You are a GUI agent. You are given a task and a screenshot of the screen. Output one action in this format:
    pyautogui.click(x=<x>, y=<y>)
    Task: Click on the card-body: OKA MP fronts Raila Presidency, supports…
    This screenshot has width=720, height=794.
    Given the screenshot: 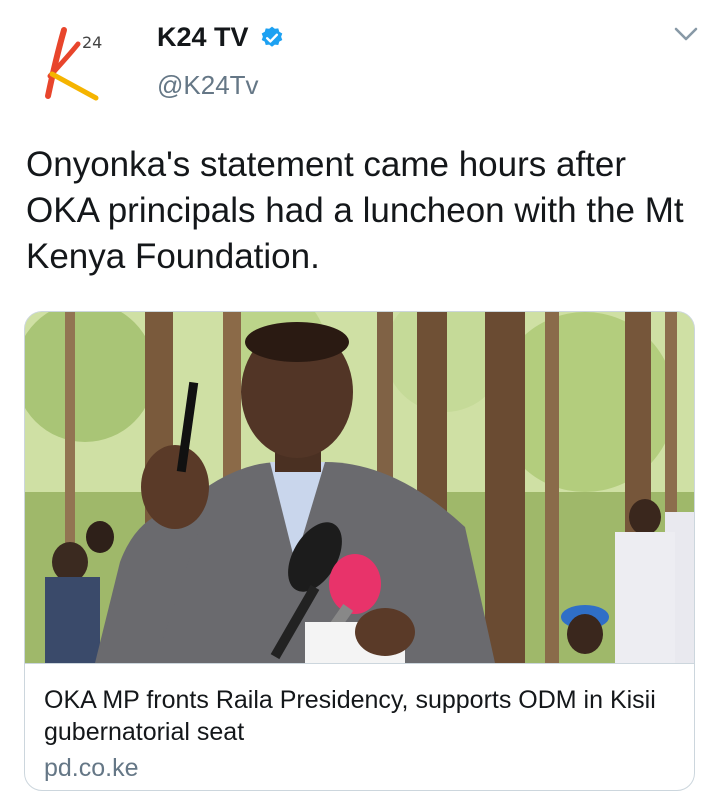 What is the action you would take?
    pyautogui.click(x=359, y=726)
    